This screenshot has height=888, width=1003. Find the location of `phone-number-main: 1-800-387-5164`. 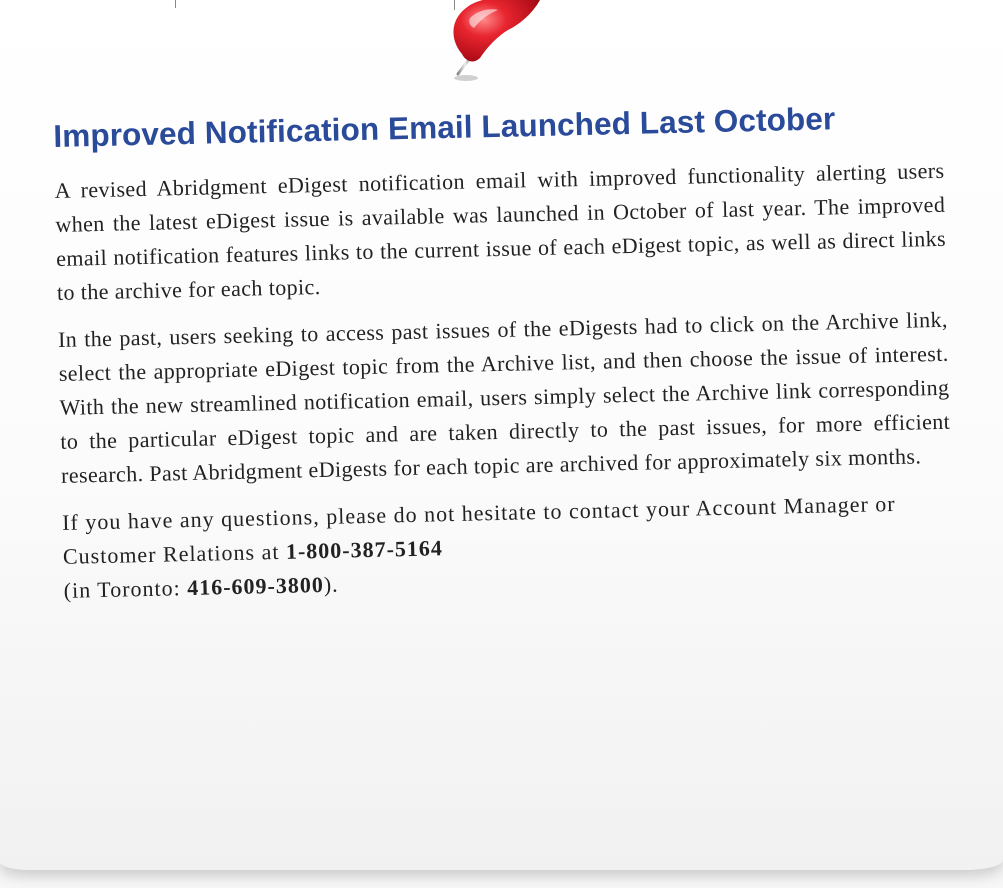

phone-number-main: 1-800-387-5164 is located at coordinates (364, 549).